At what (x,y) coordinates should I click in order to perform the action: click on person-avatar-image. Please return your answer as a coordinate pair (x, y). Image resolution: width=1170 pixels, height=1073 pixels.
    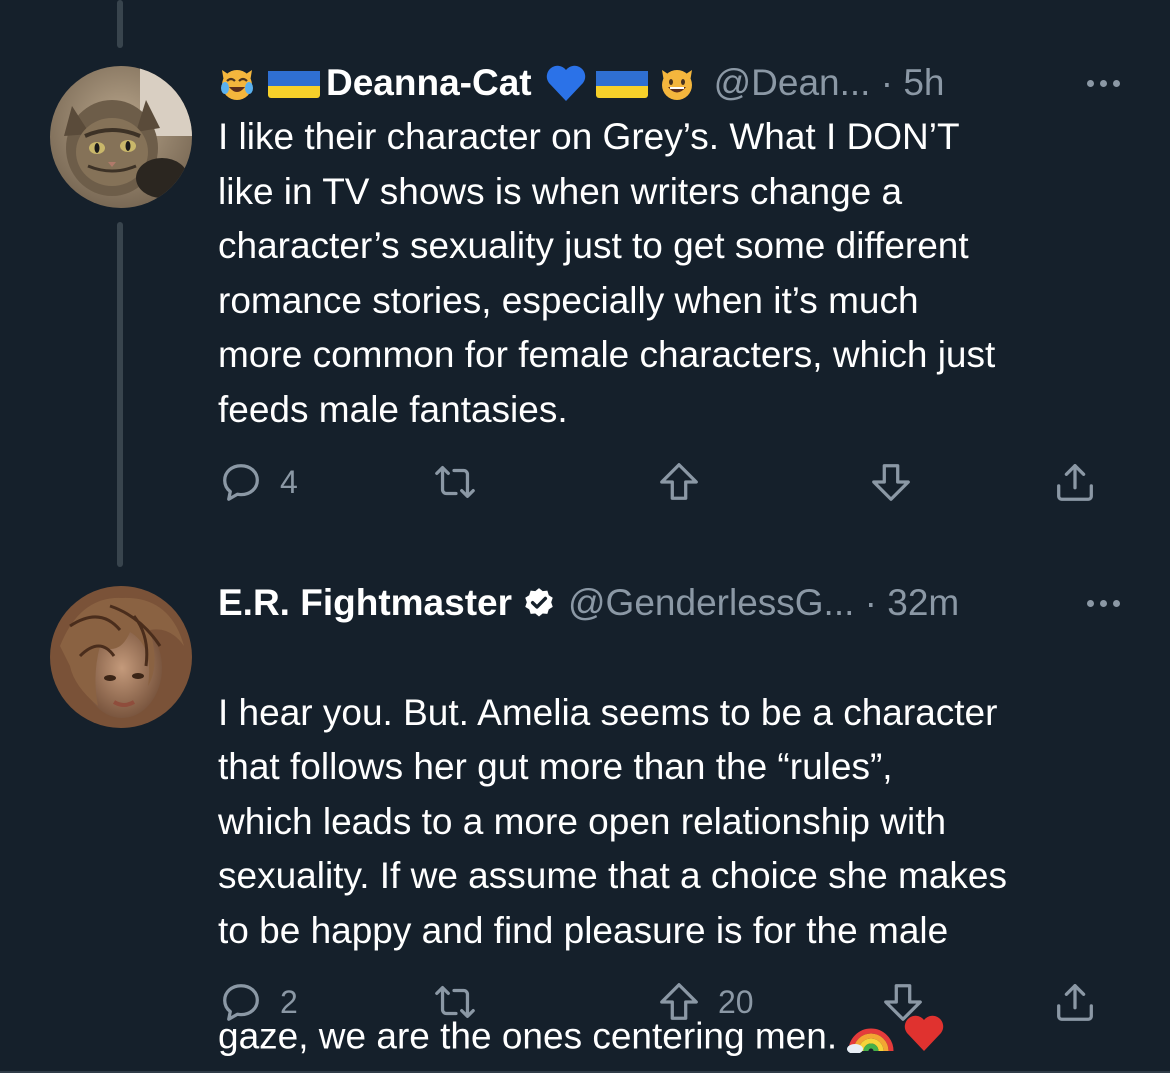
    Looking at the image, I should click on (121, 657).